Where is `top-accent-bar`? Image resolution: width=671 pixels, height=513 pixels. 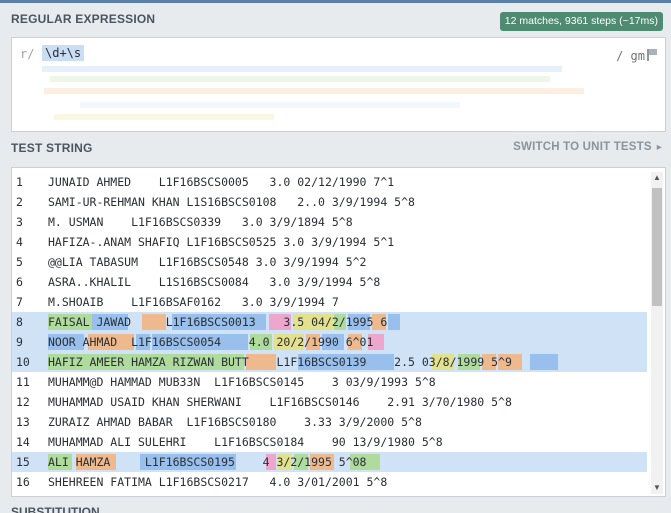
top-accent-bar is located at coordinates (335, 1).